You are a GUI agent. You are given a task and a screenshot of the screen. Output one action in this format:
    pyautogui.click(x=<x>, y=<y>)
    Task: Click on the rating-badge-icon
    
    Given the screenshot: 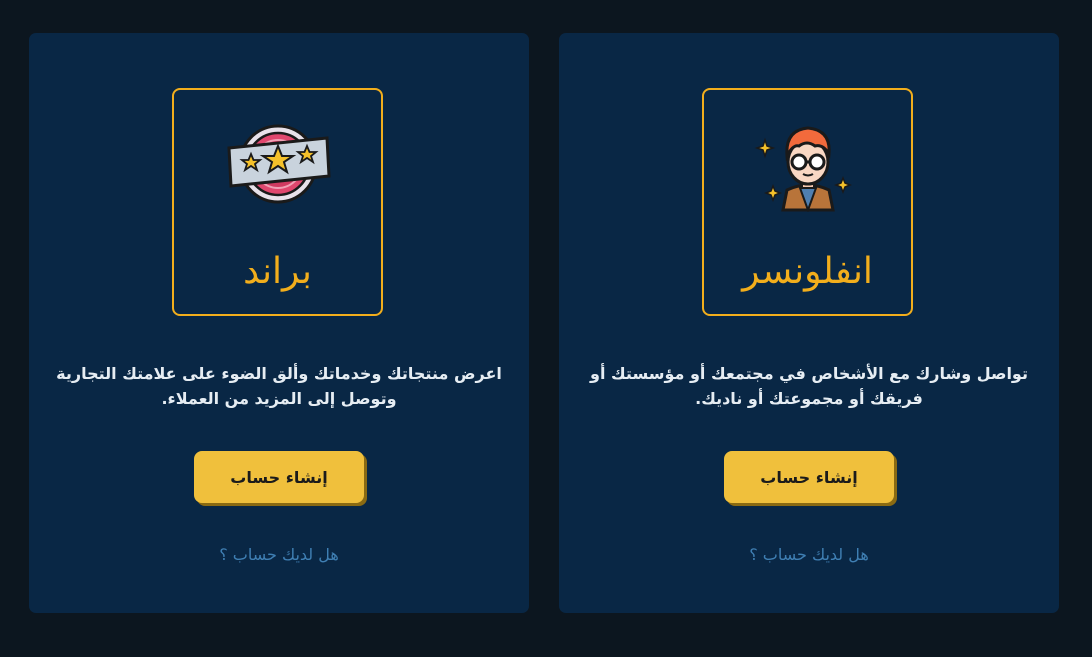 What is the action you would take?
    pyautogui.click(x=278, y=164)
    